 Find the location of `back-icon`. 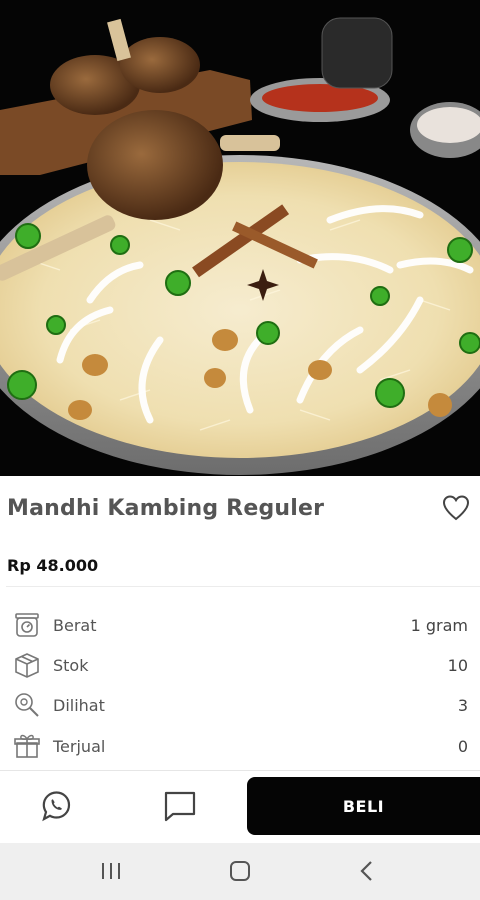

back-icon is located at coordinates (366, 871).